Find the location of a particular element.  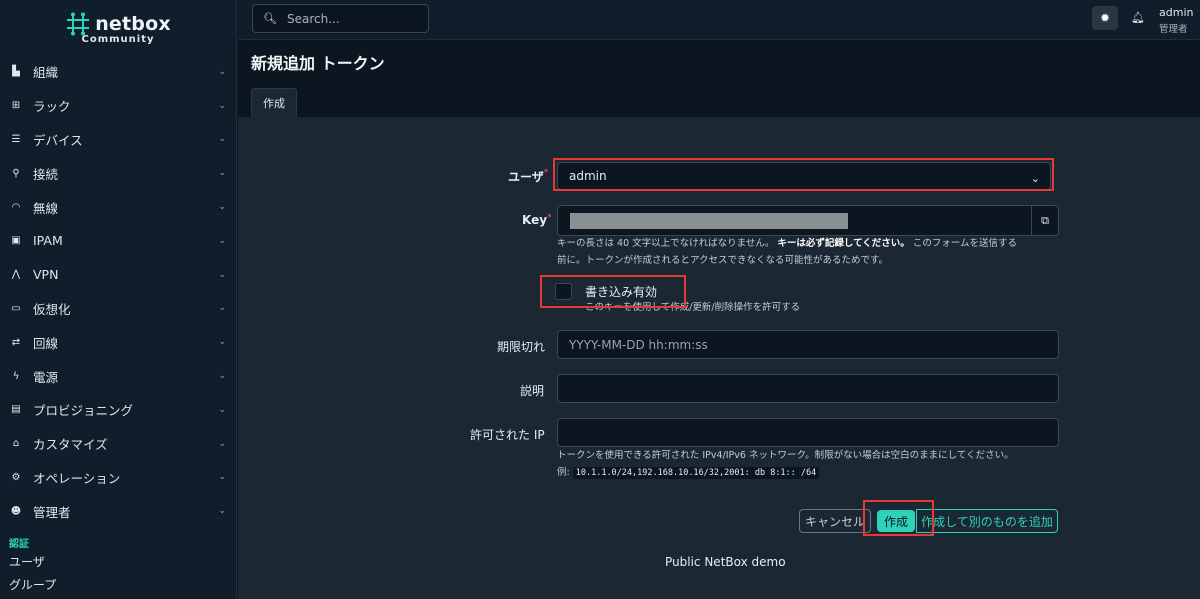

sidebar-item-label: 仮想化 is located at coordinates (52, 309).